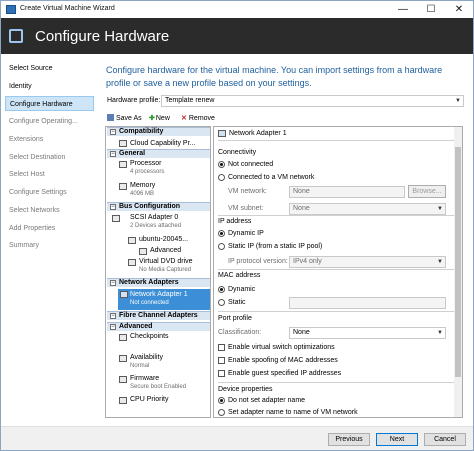 This screenshot has height=451, width=474. Describe the element at coordinates (245, 389) in the screenshot. I see `device-properties-heading: Device properties` at that location.